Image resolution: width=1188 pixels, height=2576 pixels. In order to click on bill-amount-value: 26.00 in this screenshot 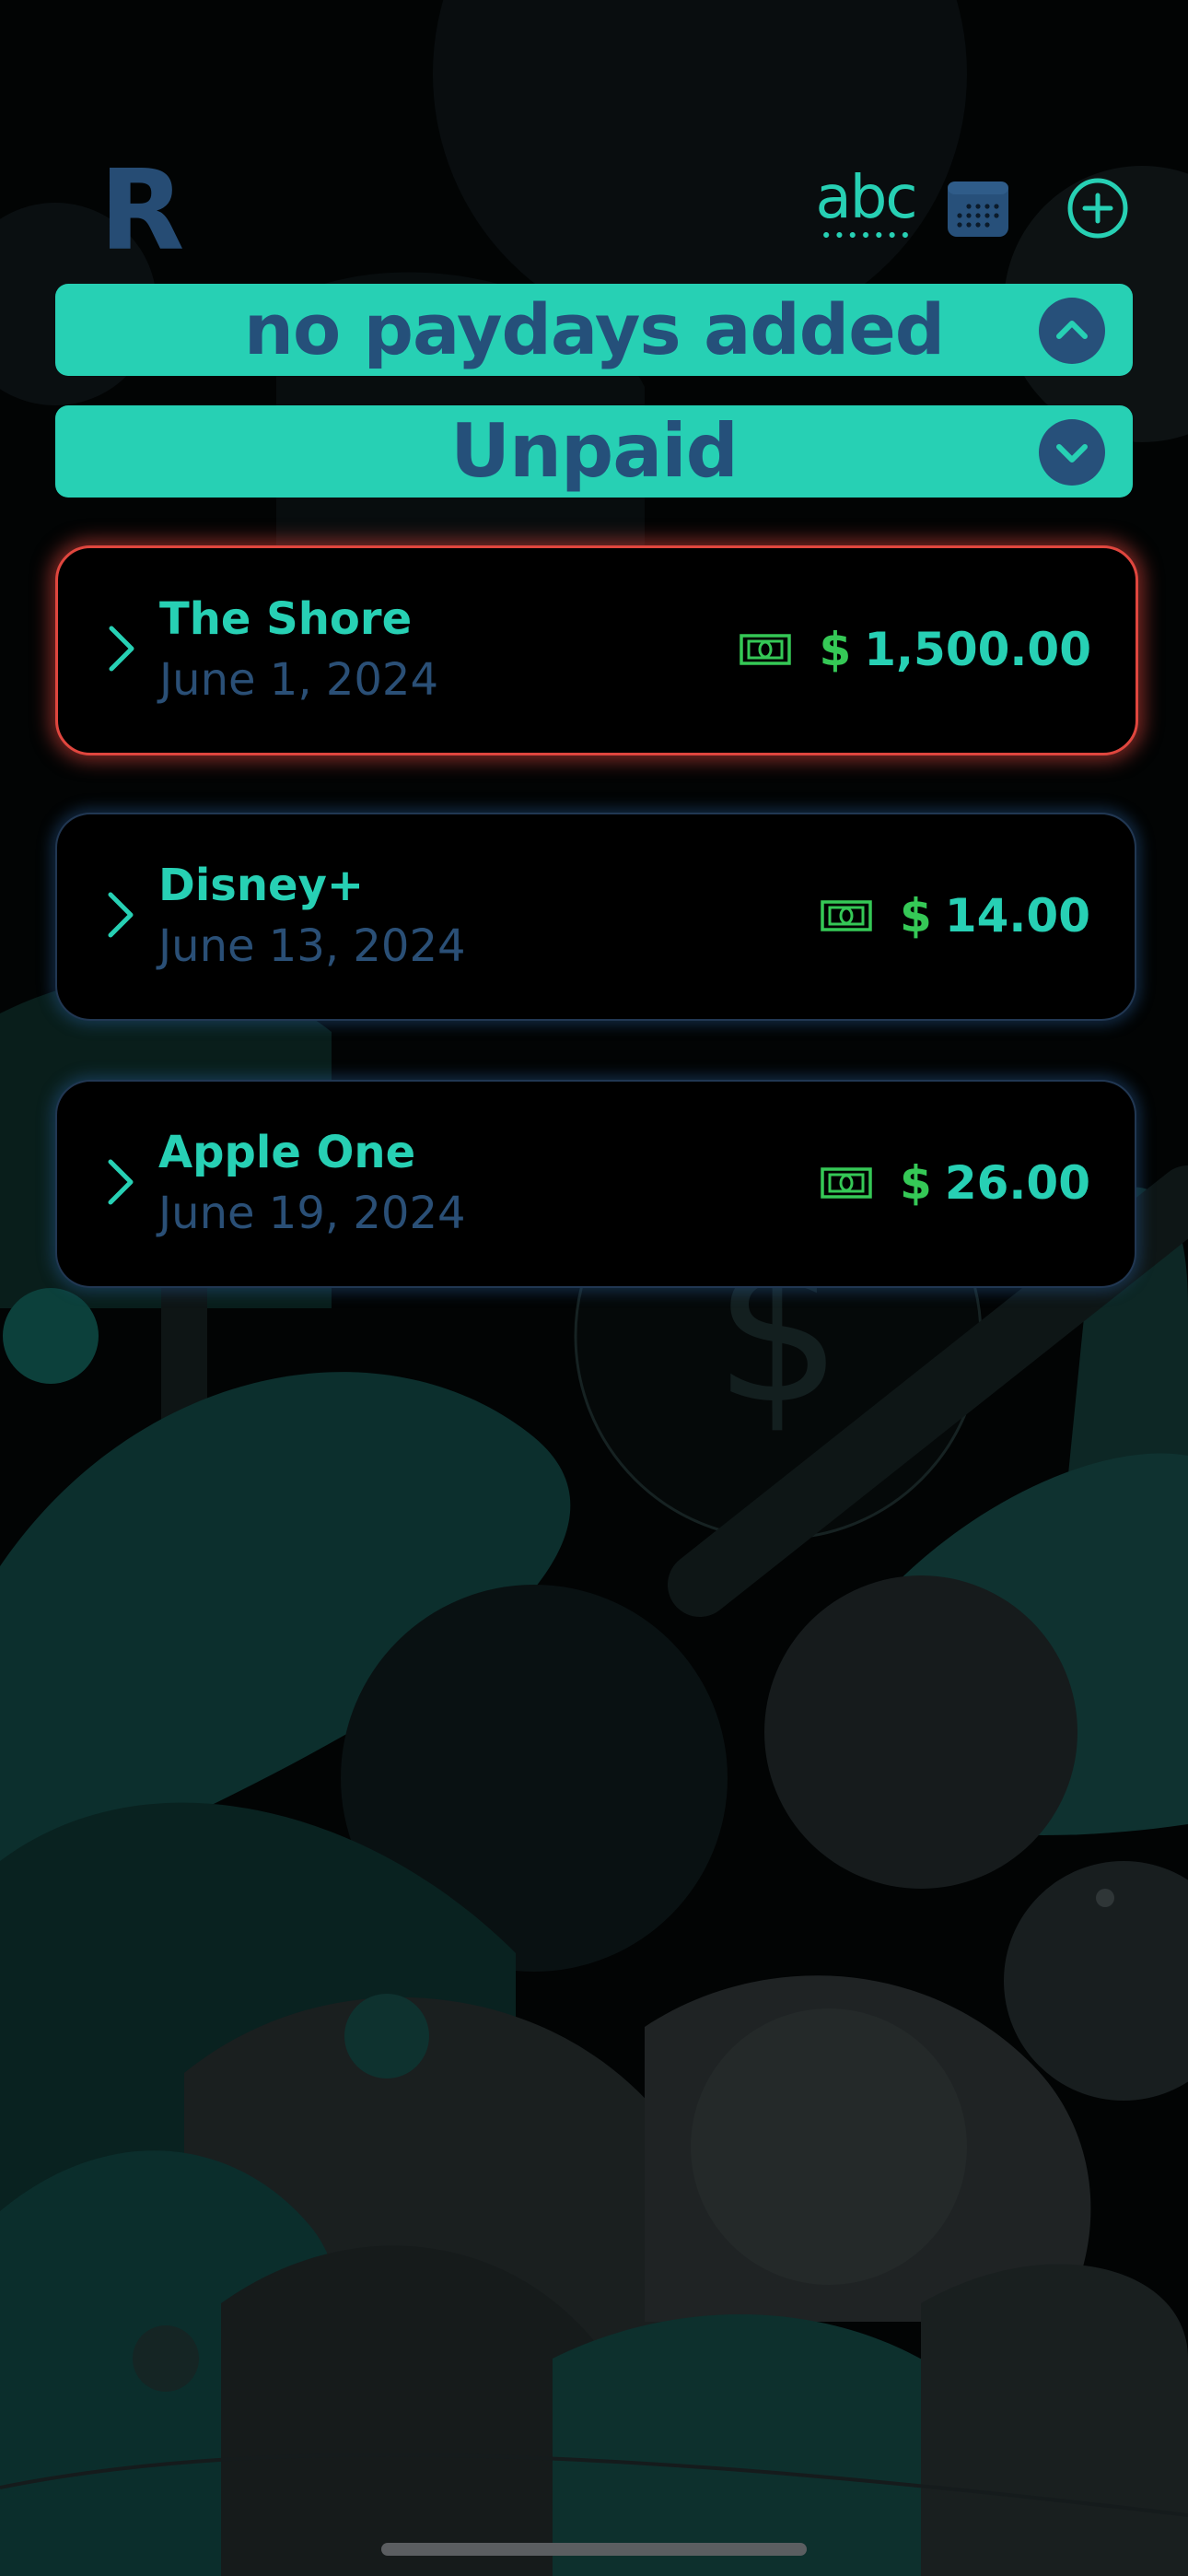, I will do `click(1017, 1183)`.